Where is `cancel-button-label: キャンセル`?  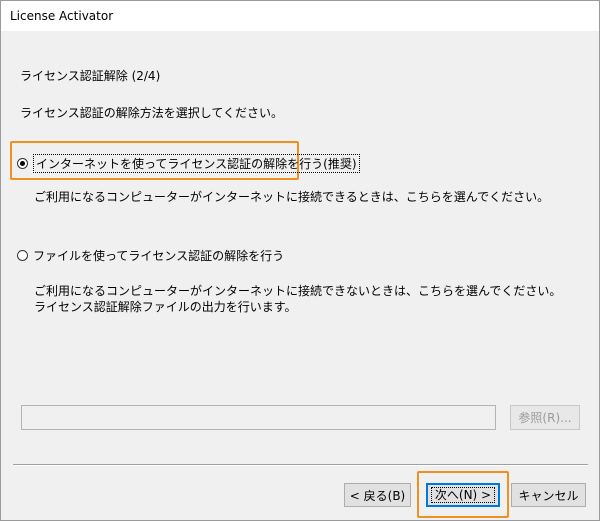 cancel-button-label: キャンセル is located at coordinates (548, 495).